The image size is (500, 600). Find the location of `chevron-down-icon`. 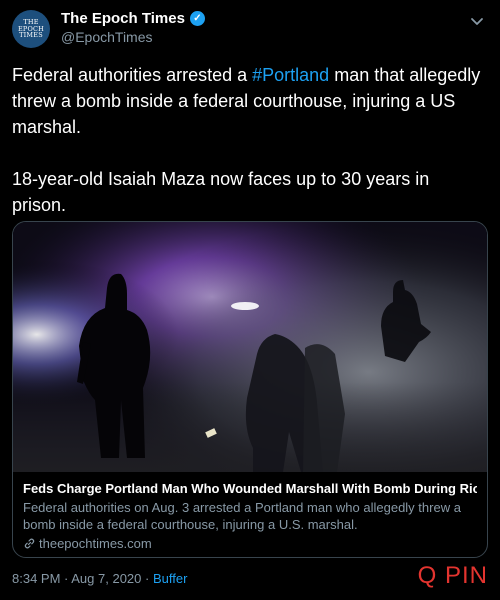

chevron-down-icon is located at coordinates (477, 21).